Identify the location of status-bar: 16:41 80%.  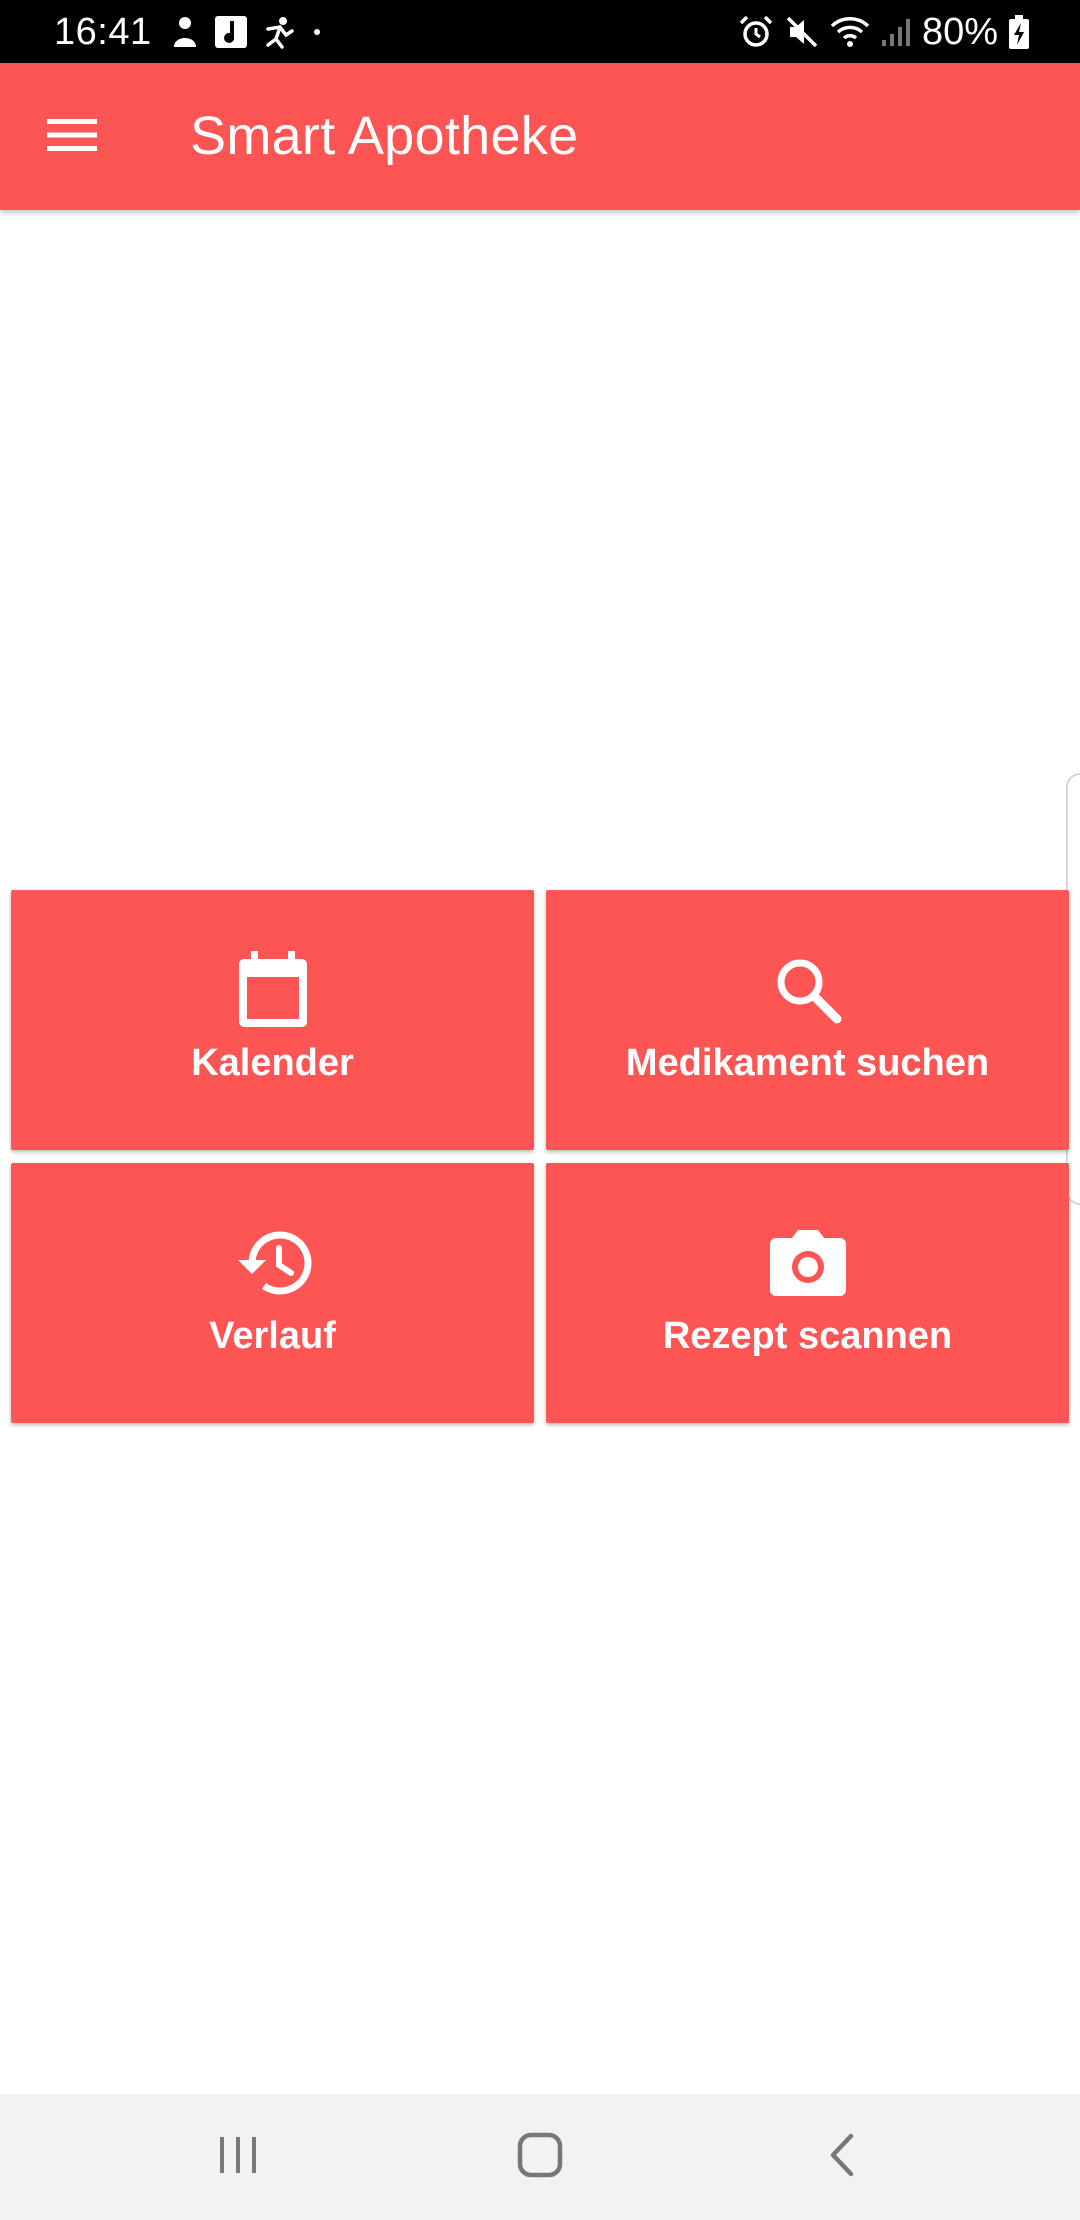
(540, 31).